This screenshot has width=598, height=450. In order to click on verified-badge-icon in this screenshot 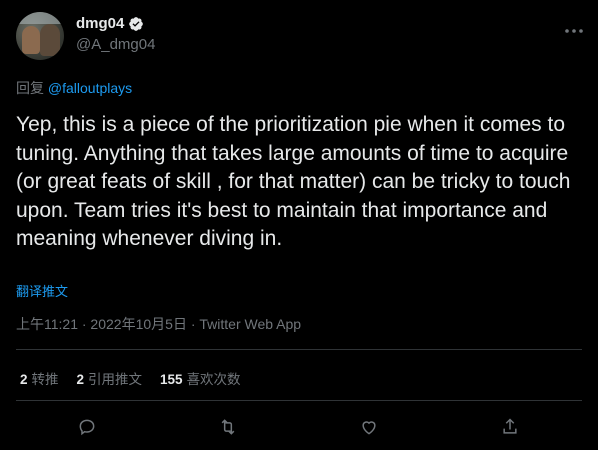, I will do `click(136, 23)`.